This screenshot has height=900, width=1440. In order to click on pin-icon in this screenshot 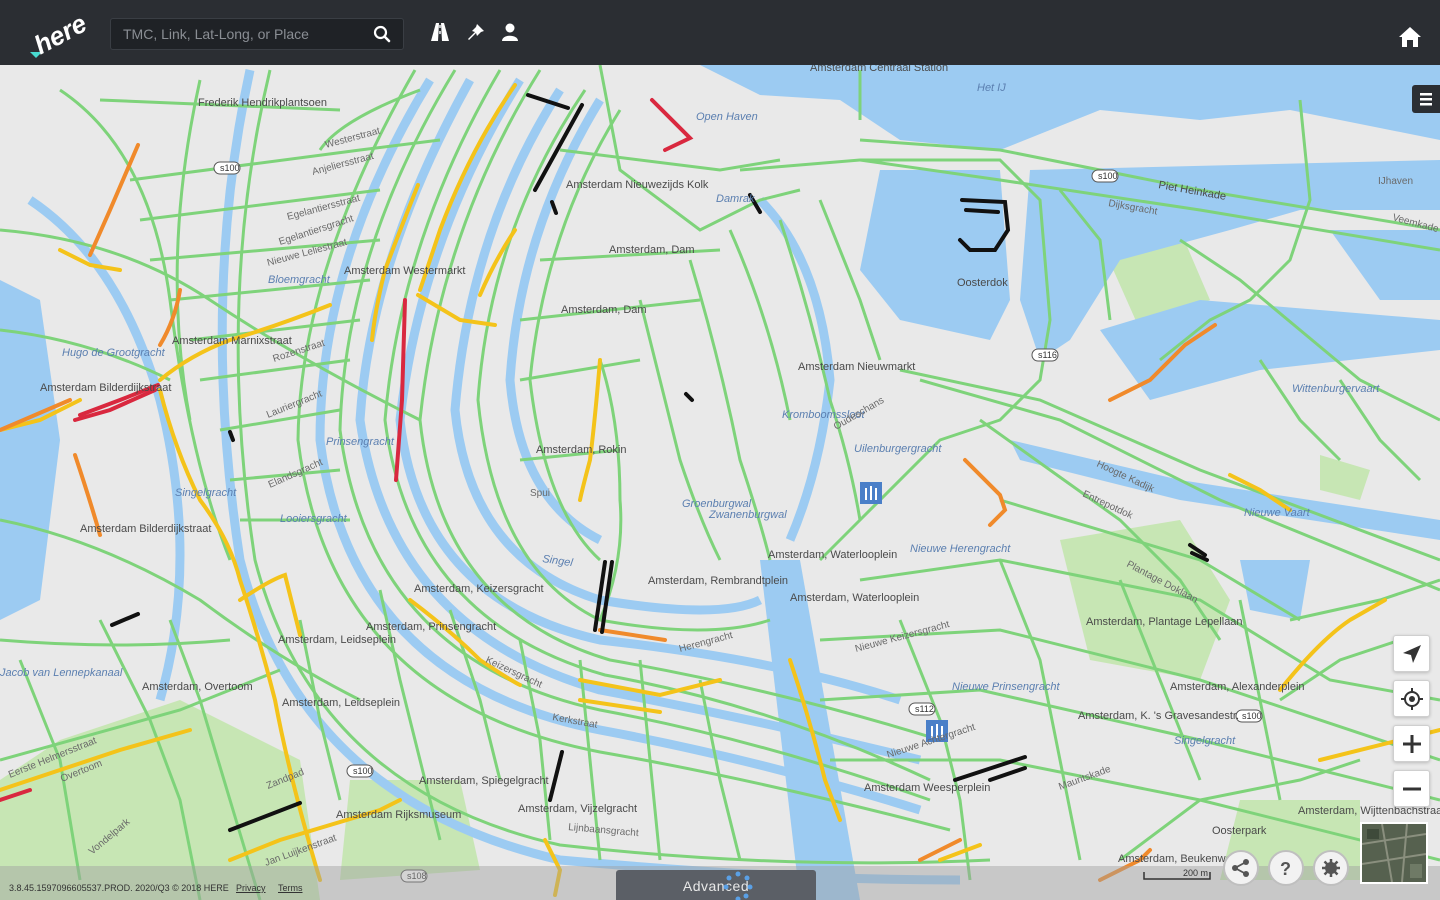, I will do `click(476, 32)`.